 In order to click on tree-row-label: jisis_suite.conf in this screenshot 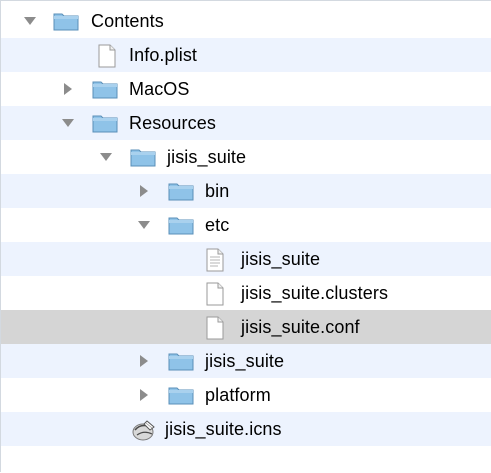, I will do `click(300, 327)`.